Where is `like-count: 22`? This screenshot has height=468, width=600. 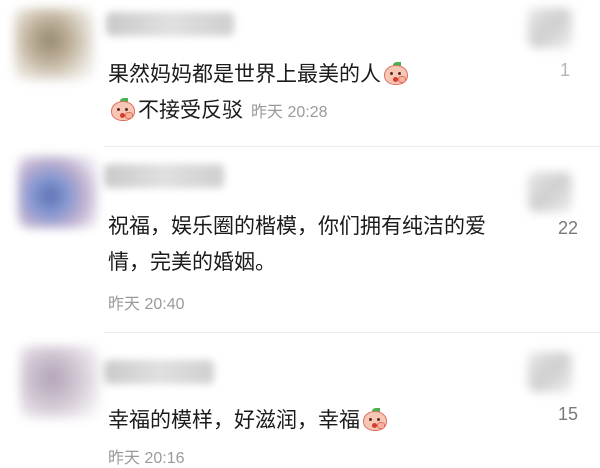
like-count: 22 is located at coordinates (567, 228).